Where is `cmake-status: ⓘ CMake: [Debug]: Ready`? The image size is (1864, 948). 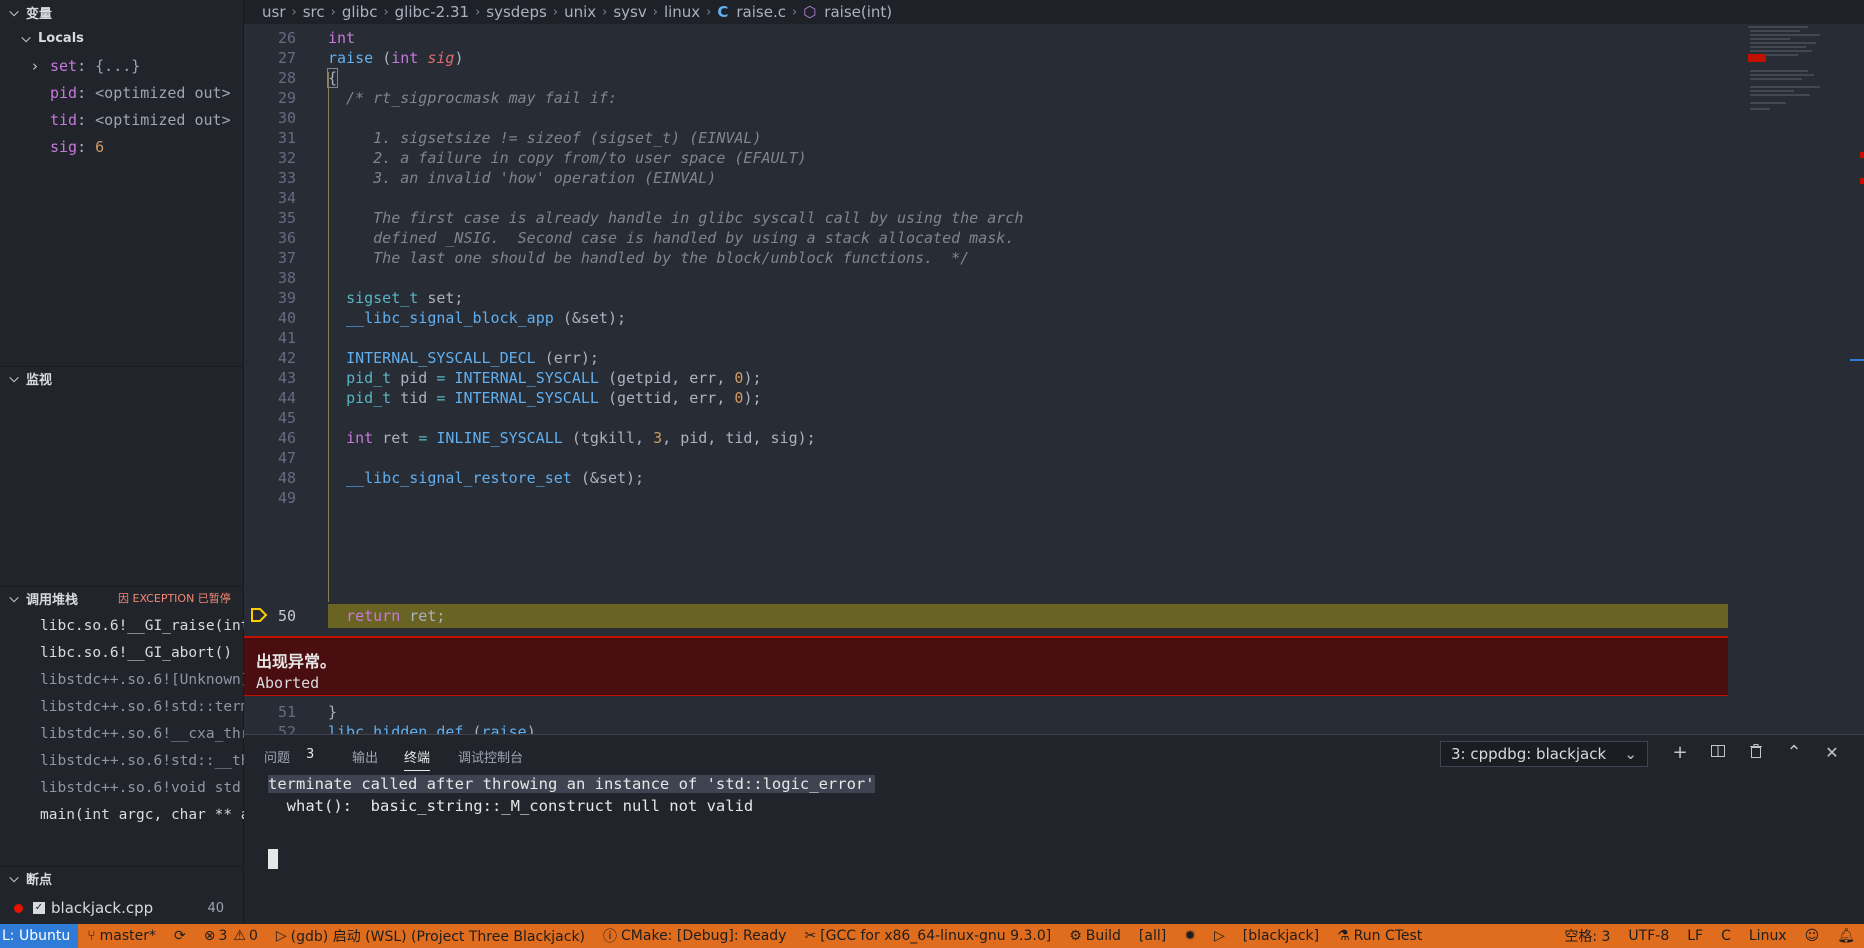 cmake-status: ⓘ CMake: [Debug]: Ready is located at coordinates (694, 936).